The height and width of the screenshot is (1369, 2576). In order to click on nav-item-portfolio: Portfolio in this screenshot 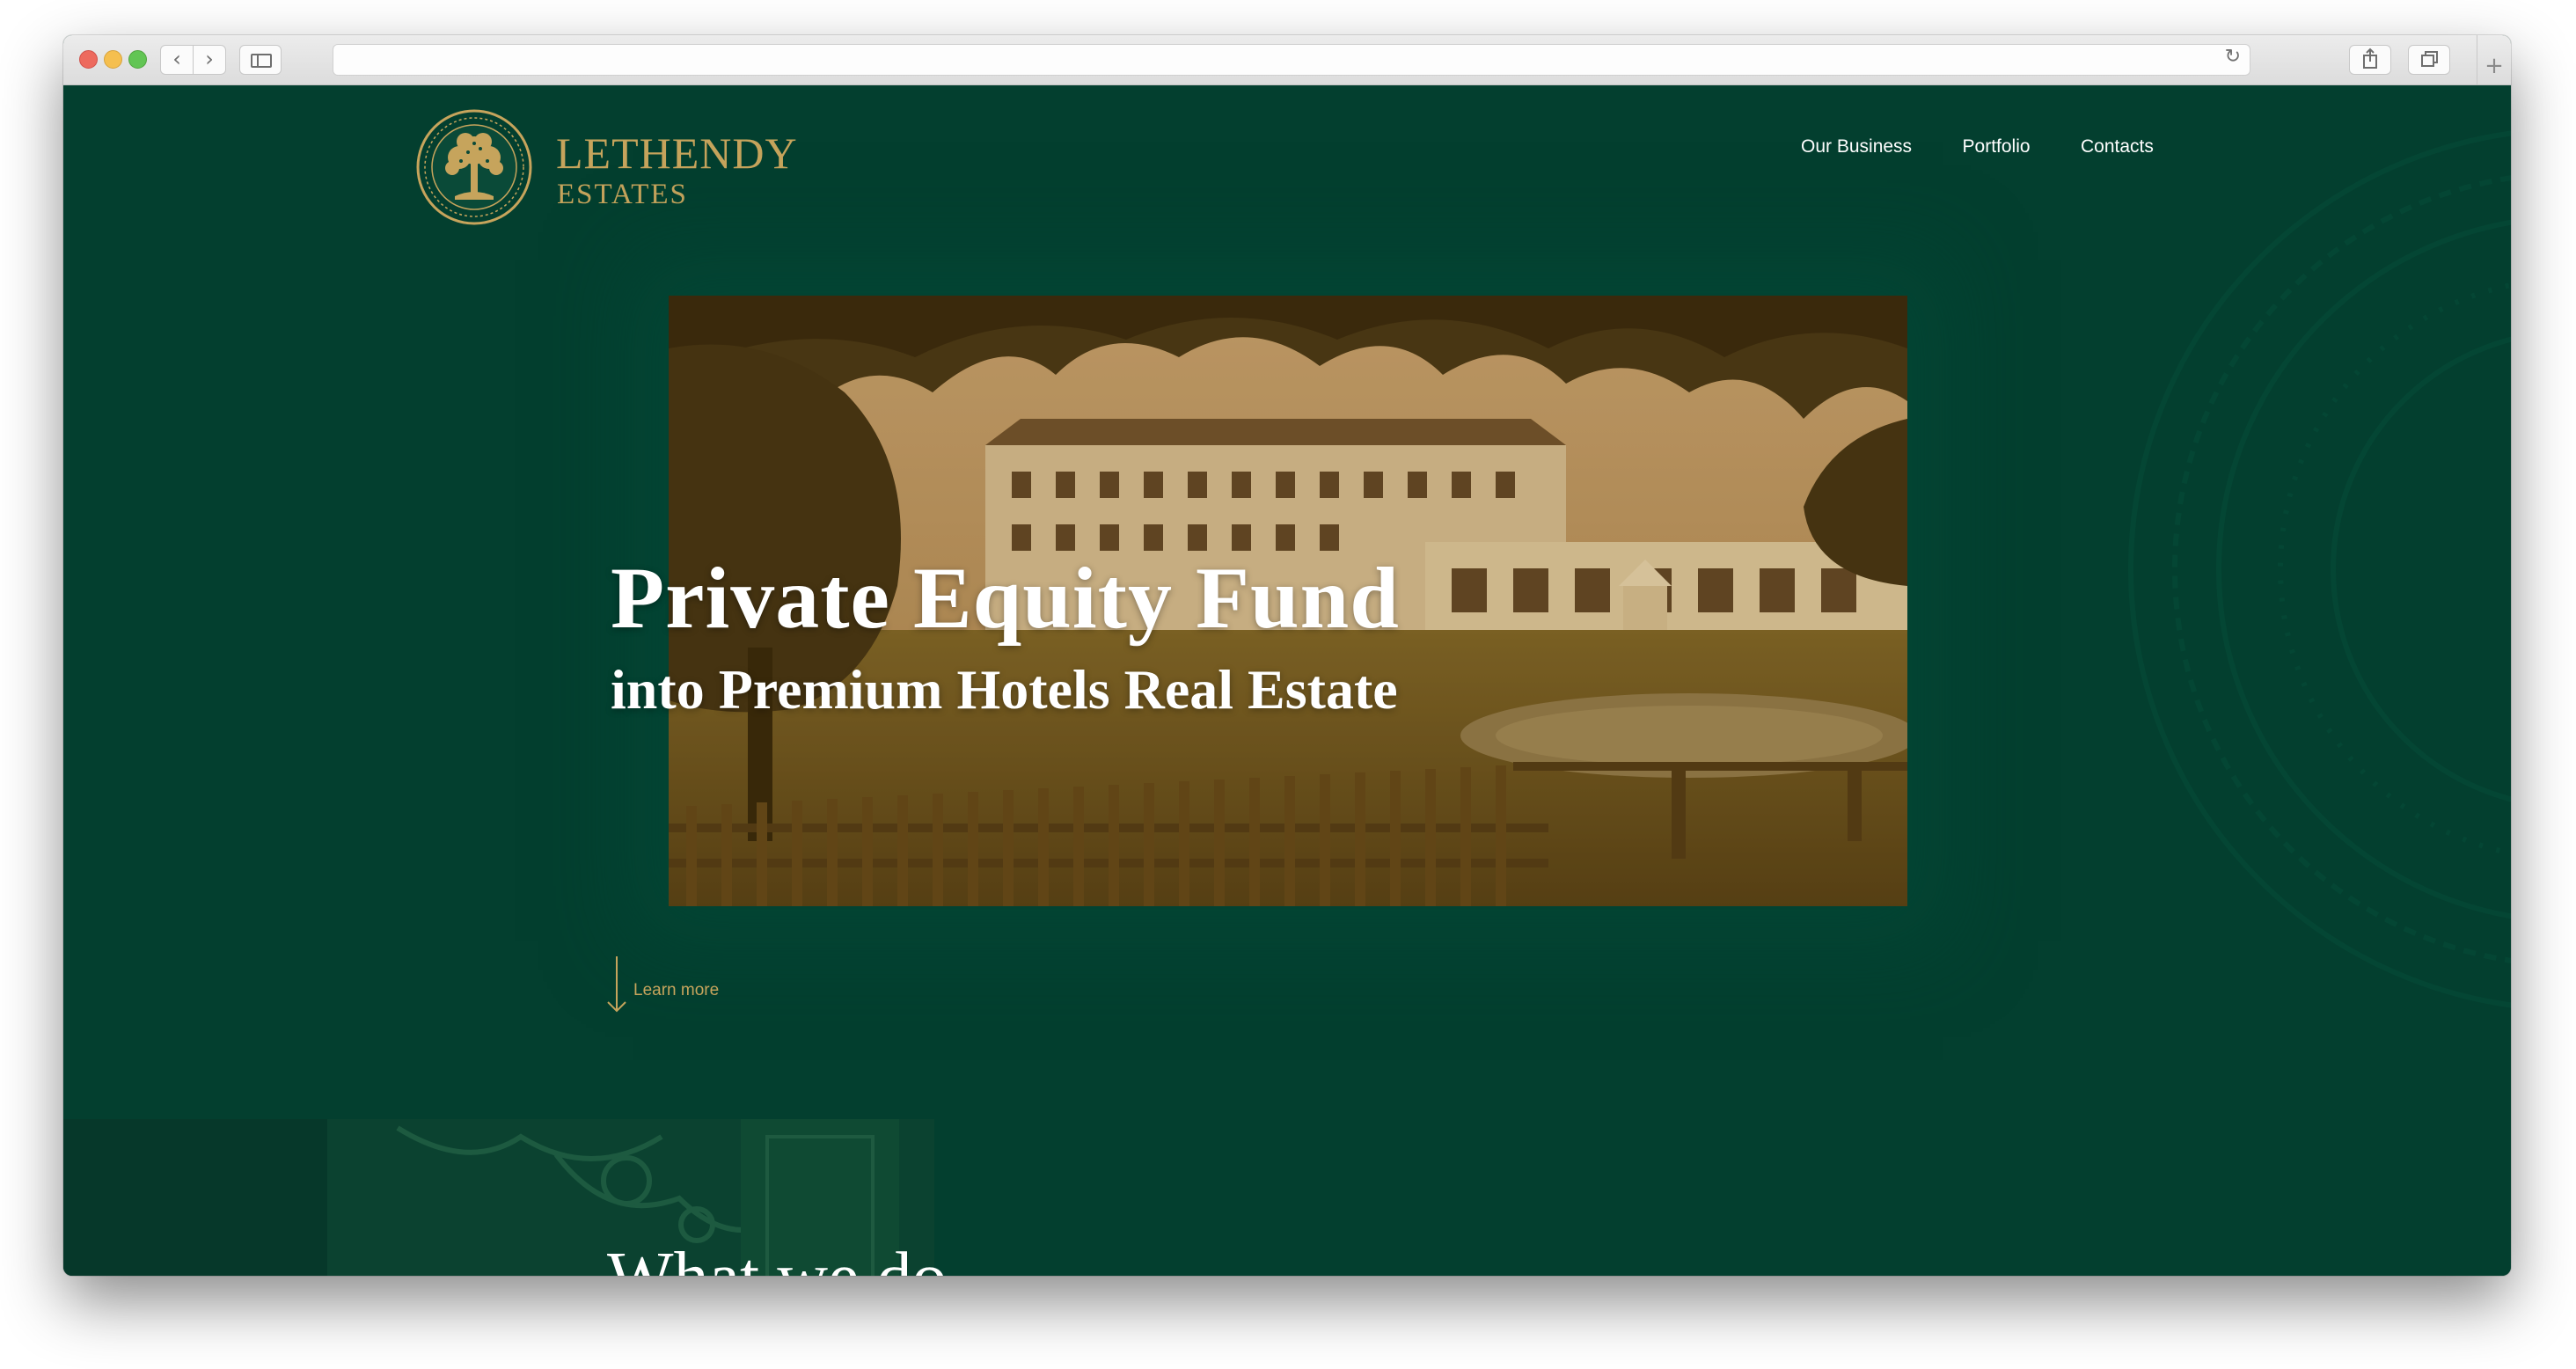, I will do `click(1997, 146)`.